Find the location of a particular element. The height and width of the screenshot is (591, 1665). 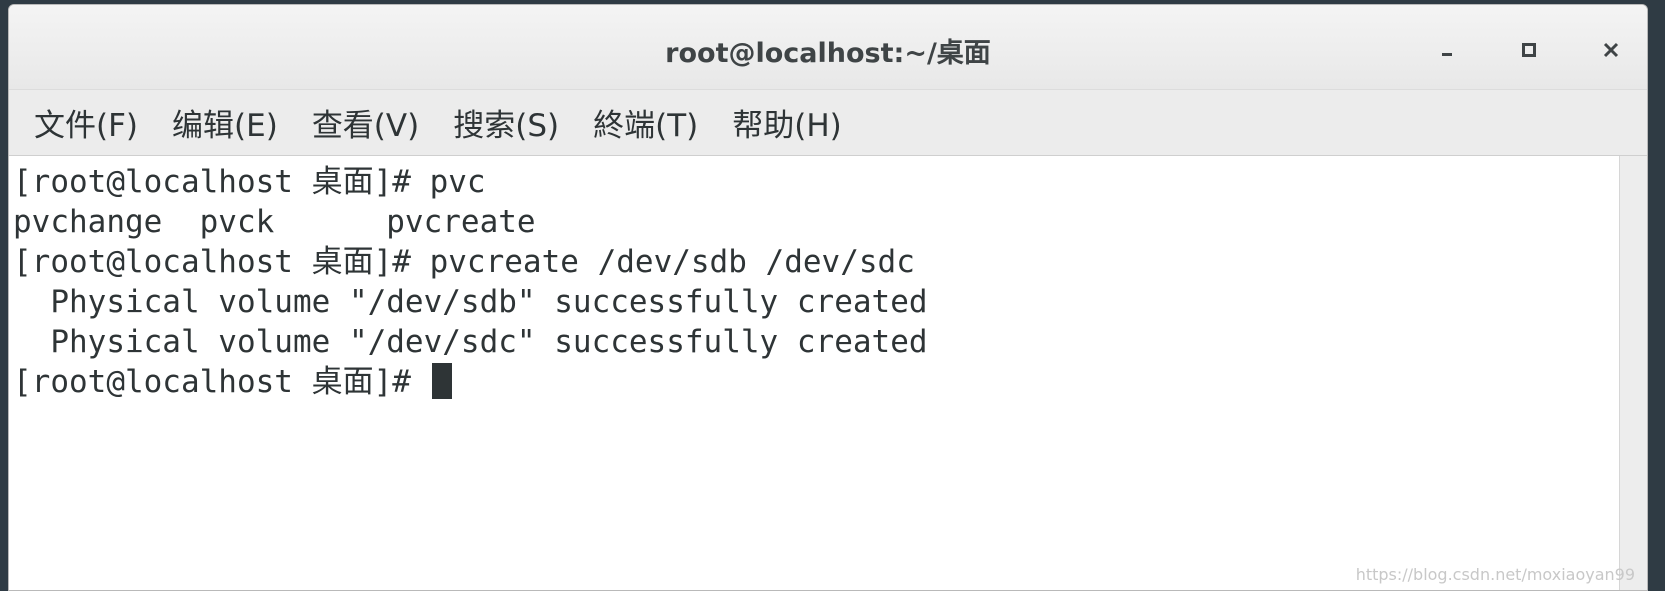

close-button is located at coordinates (1611, 50).